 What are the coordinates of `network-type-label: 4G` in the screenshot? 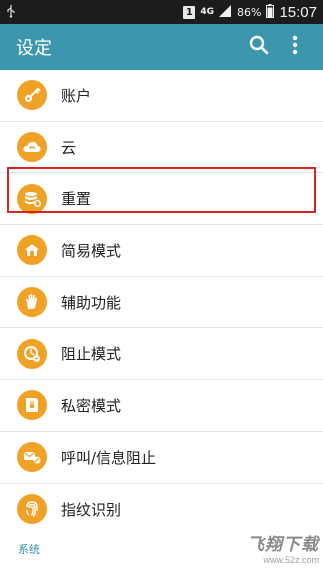 It's located at (207, 11).